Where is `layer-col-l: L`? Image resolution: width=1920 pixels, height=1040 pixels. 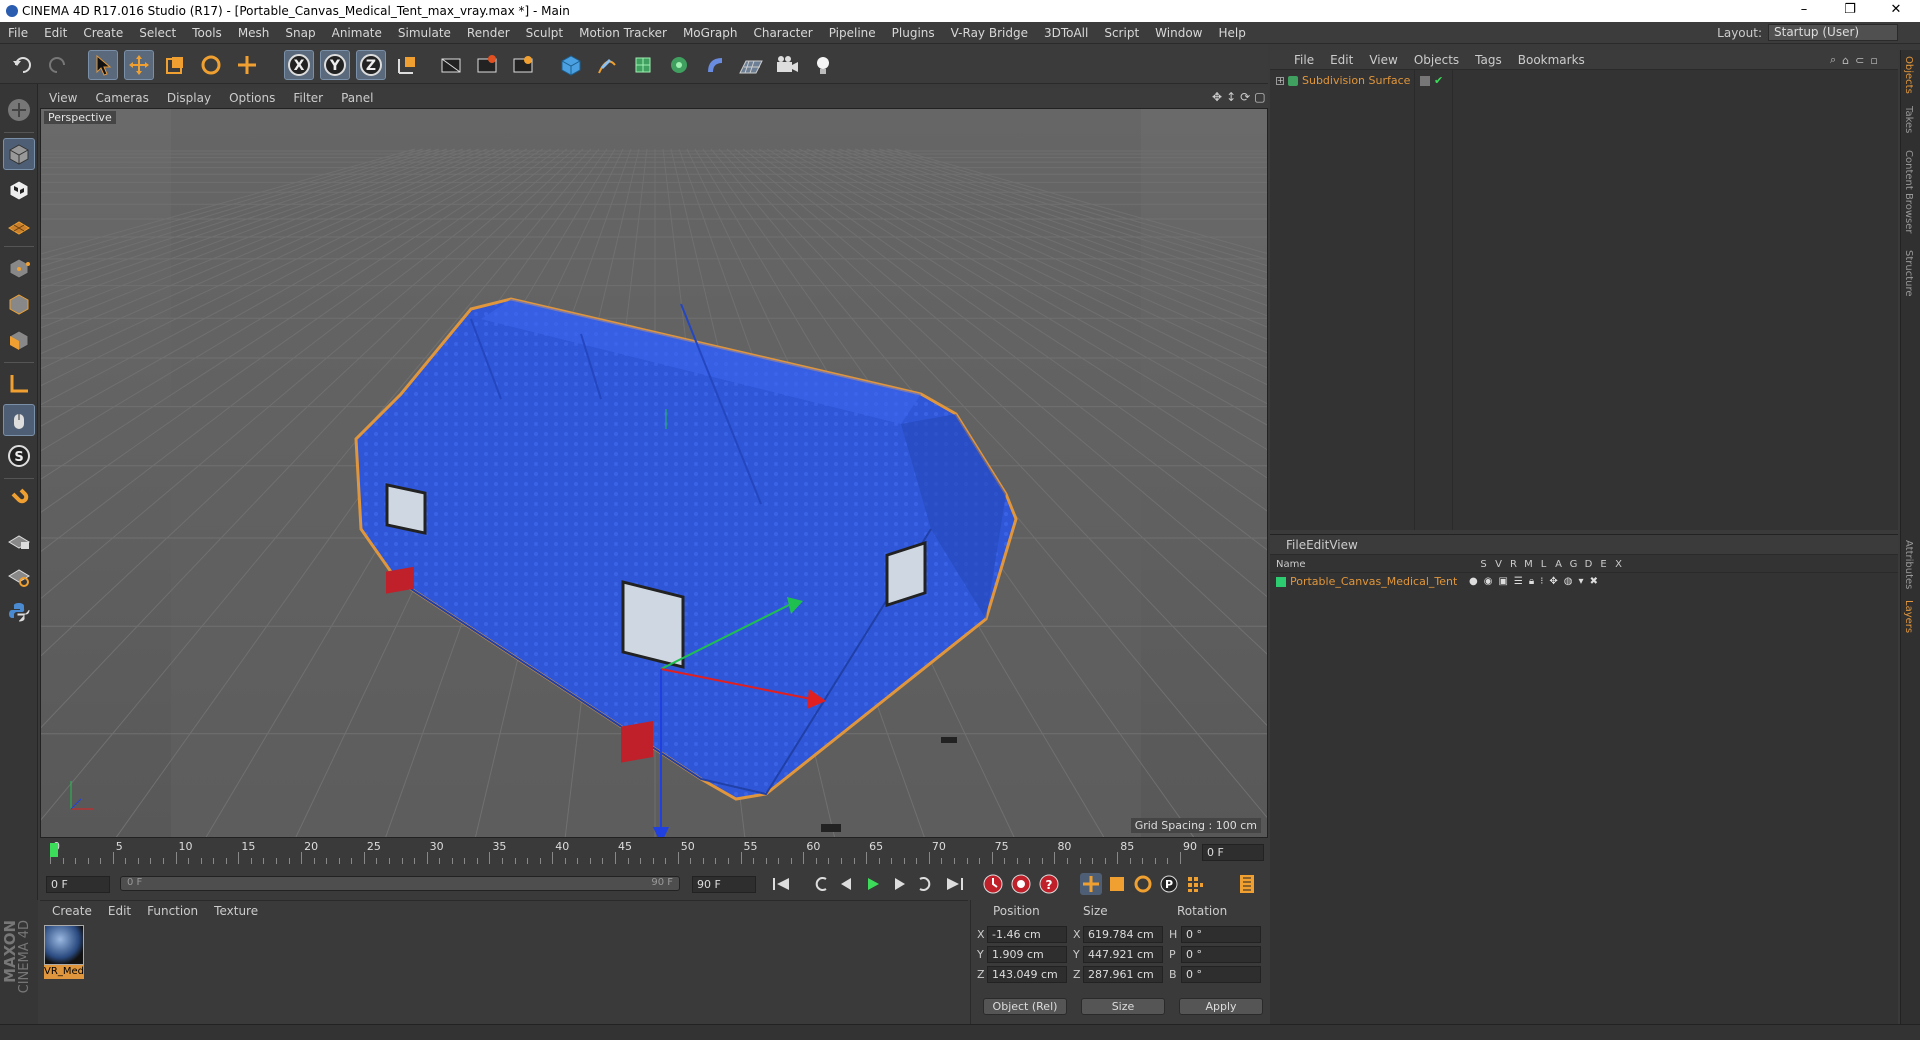
layer-col-l: L is located at coordinates (1543, 564).